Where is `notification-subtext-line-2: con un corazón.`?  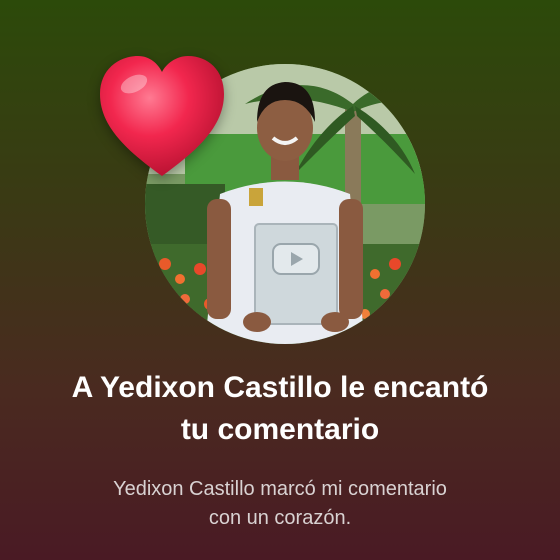 notification-subtext-line-2: con un corazón. is located at coordinates (280, 518).